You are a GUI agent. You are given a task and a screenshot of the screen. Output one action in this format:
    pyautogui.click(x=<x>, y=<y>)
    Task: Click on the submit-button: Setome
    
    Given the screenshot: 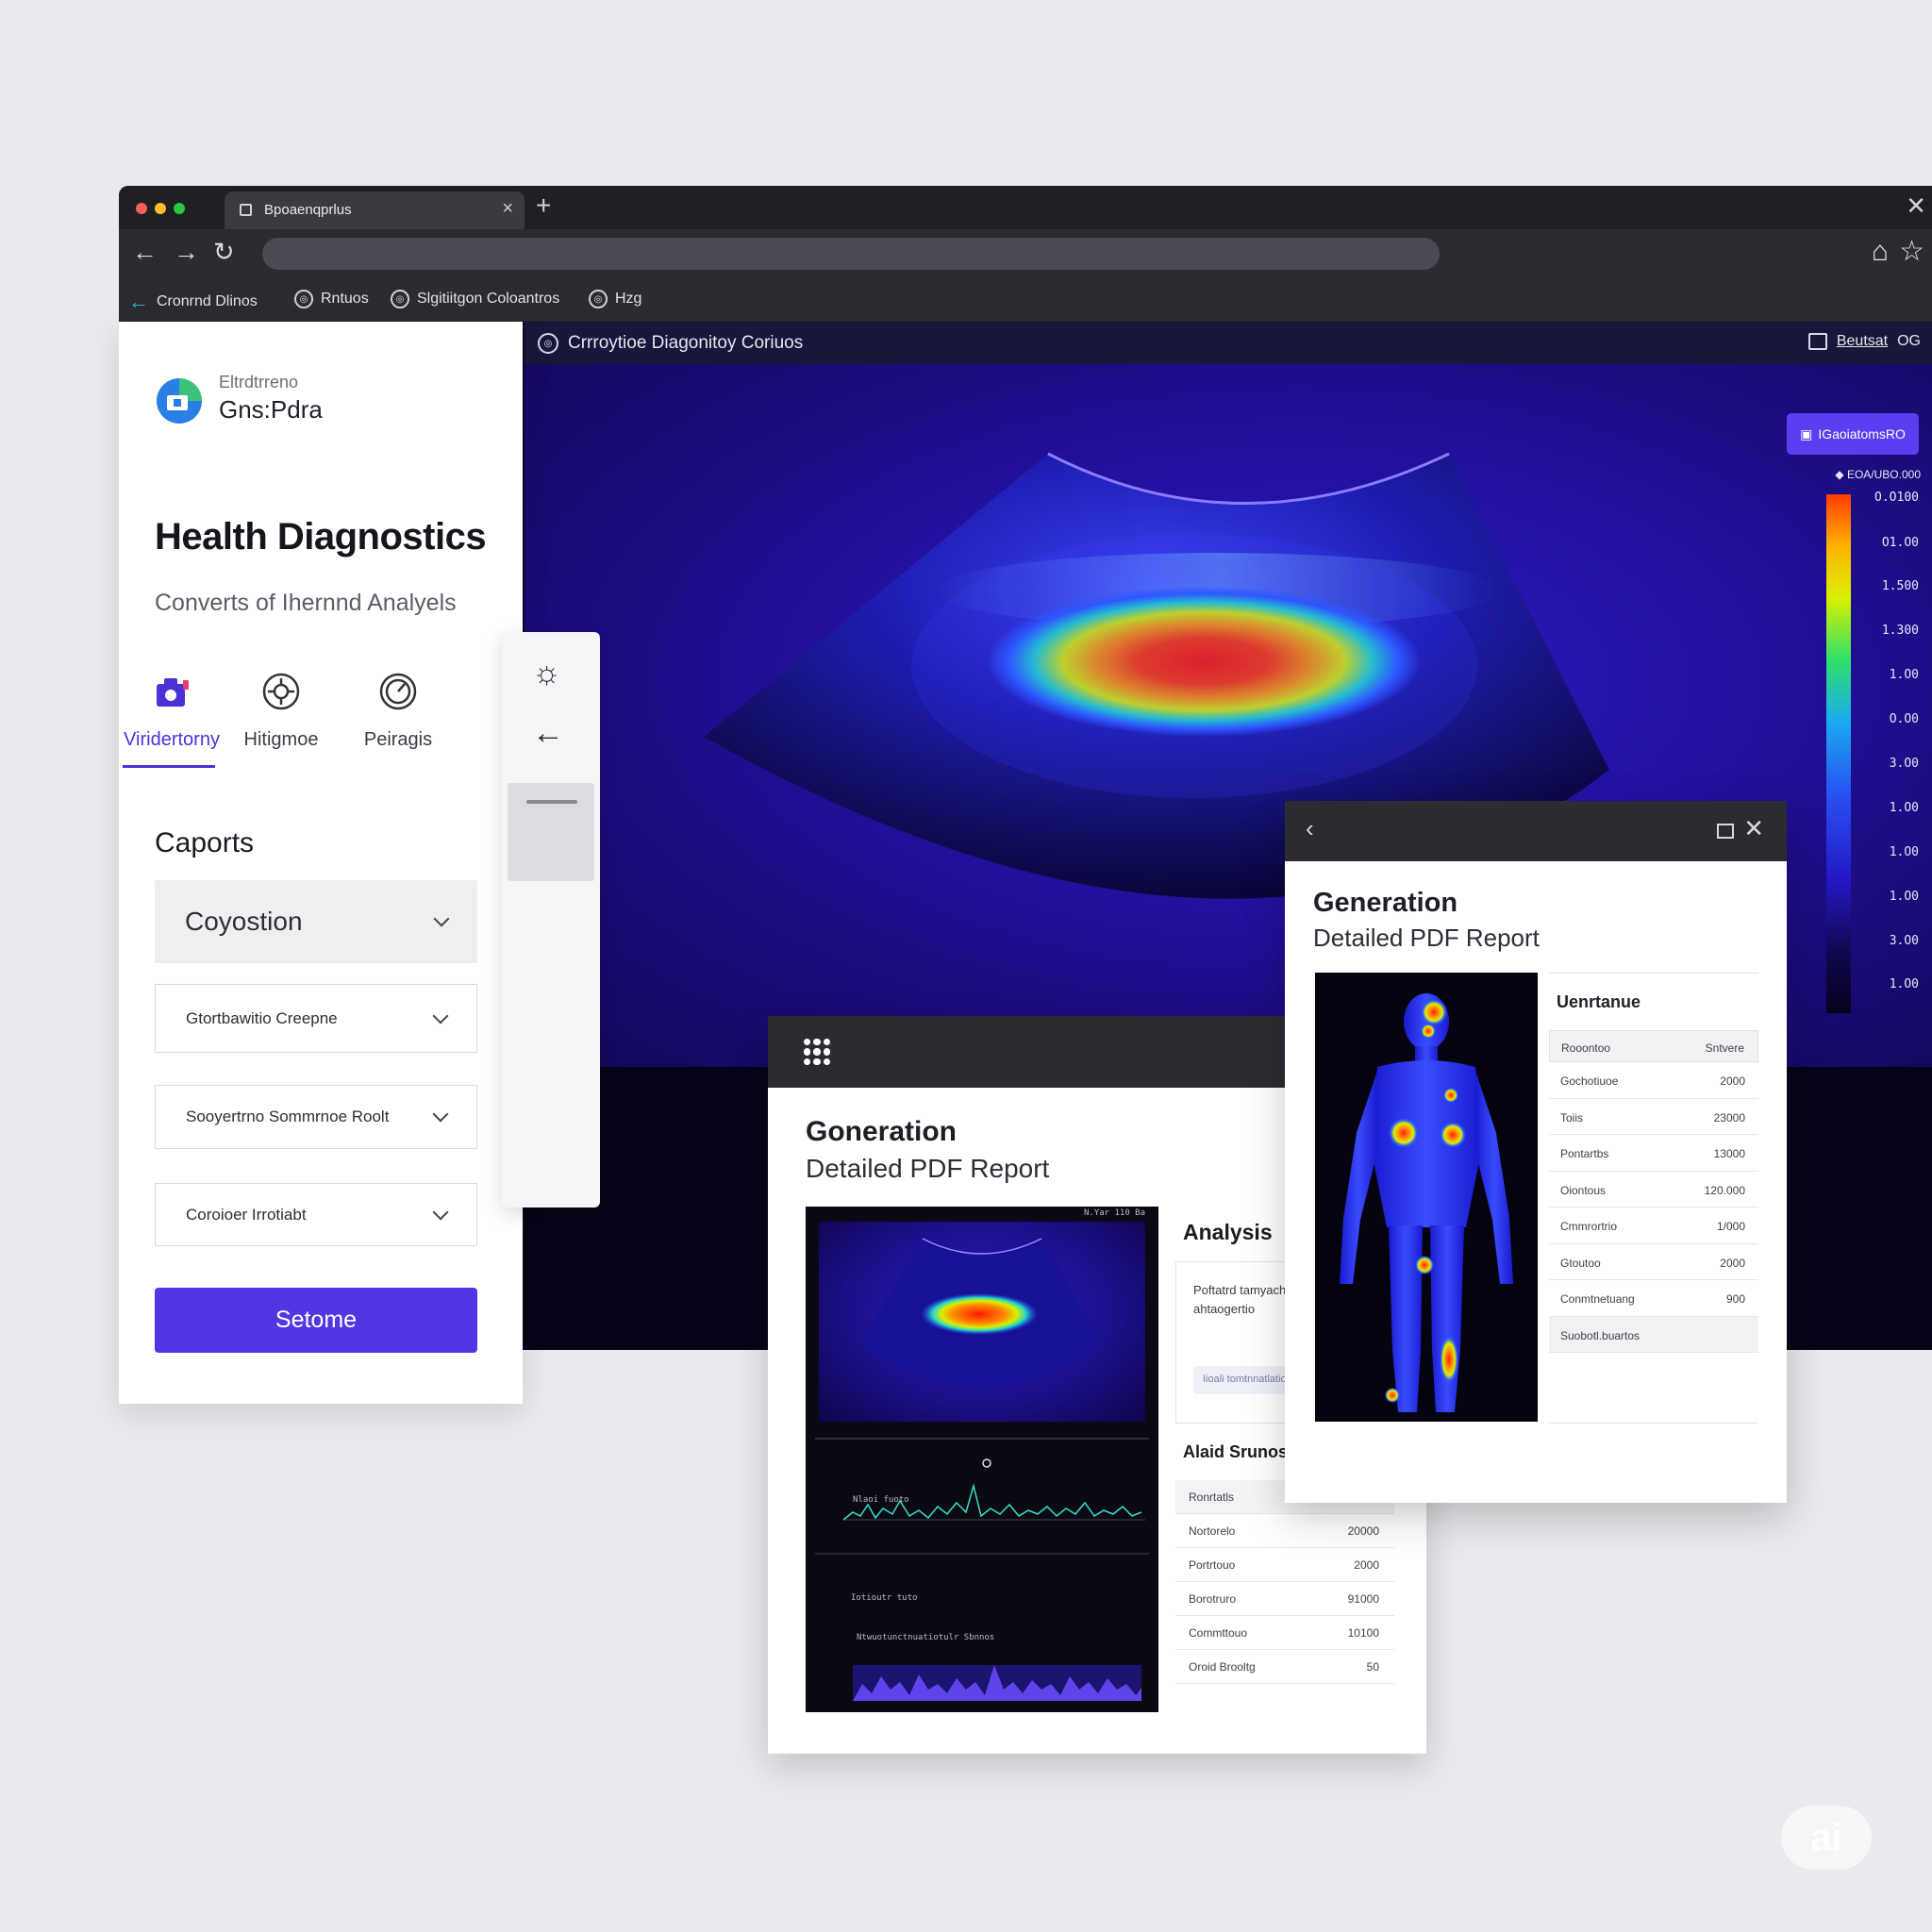 What is the action you would take?
    pyautogui.click(x=316, y=1321)
    